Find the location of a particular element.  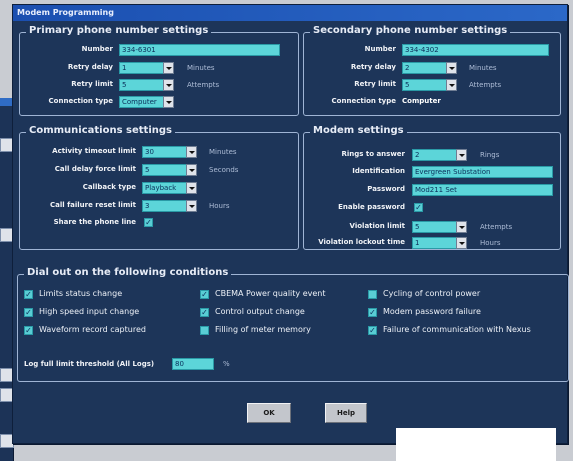

call-failure-reset-value: 3 is located at coordinates (147, 206).